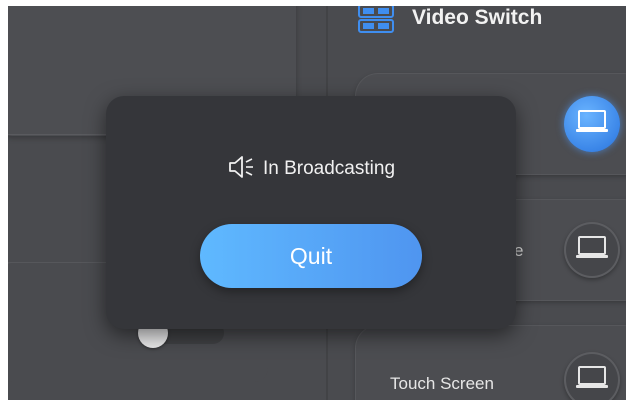 The image size is (632, 409). Describe the element at coordinates (477, 17) in the screenshot. I see `video-switch-title: Video Switch` at that location.